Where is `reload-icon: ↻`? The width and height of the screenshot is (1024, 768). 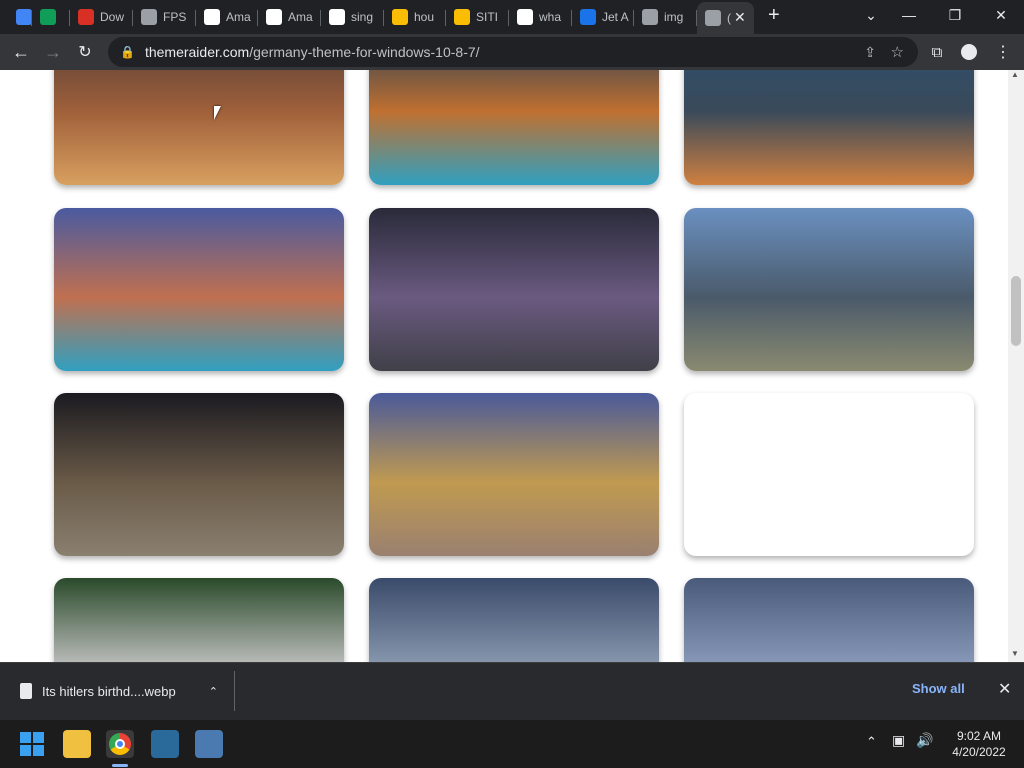 reload-icon: ↻ is located at coordinates (85, 52).